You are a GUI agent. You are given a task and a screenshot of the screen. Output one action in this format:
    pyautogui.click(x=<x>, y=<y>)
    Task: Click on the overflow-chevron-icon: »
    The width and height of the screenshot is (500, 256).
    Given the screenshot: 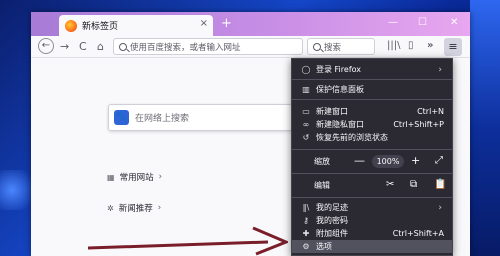 What is the action you would take?
    pyautogui.click(x=430, y=45)
    